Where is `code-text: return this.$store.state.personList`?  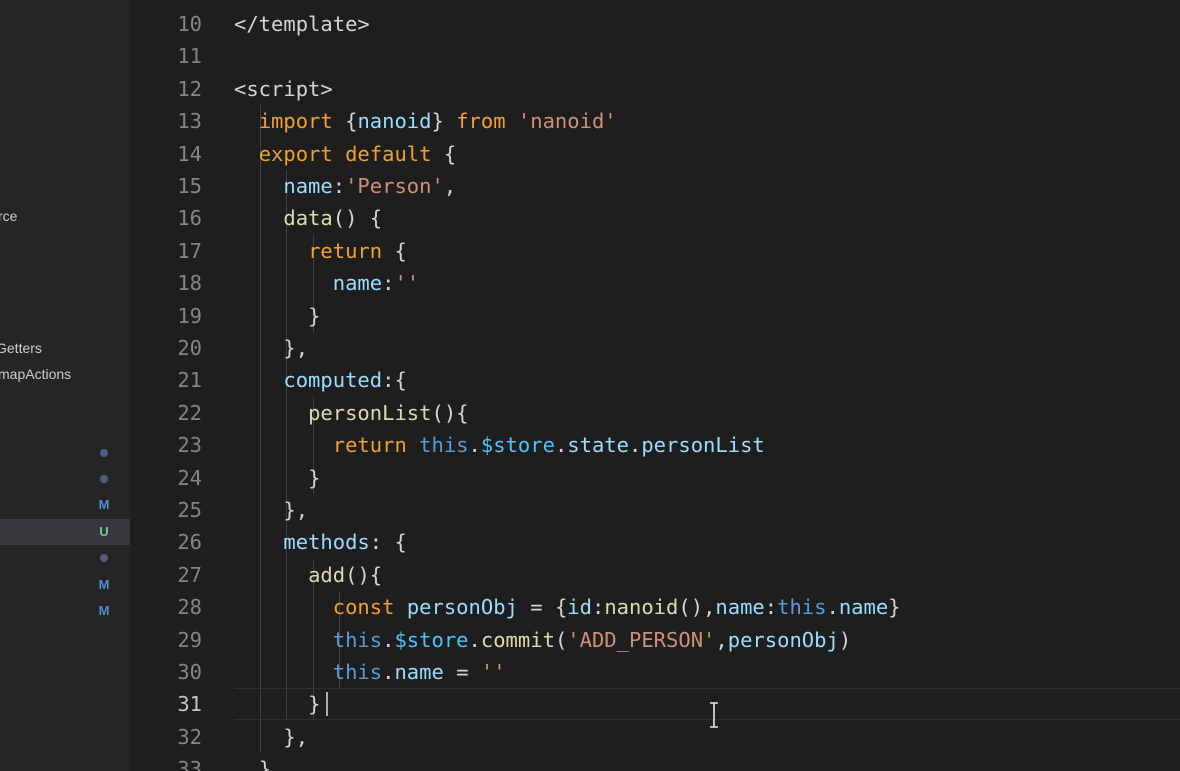 code-text: return this.$store.state.personList is located at coordinates (548, 445).